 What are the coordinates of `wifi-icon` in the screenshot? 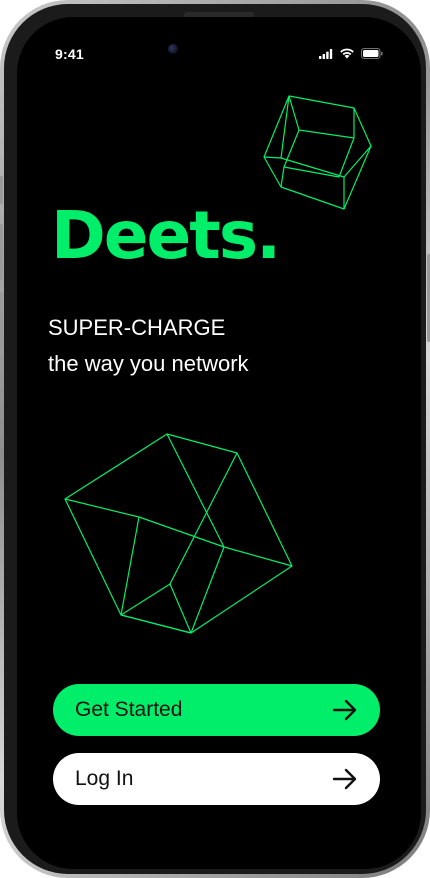 It's located at (347, 53).